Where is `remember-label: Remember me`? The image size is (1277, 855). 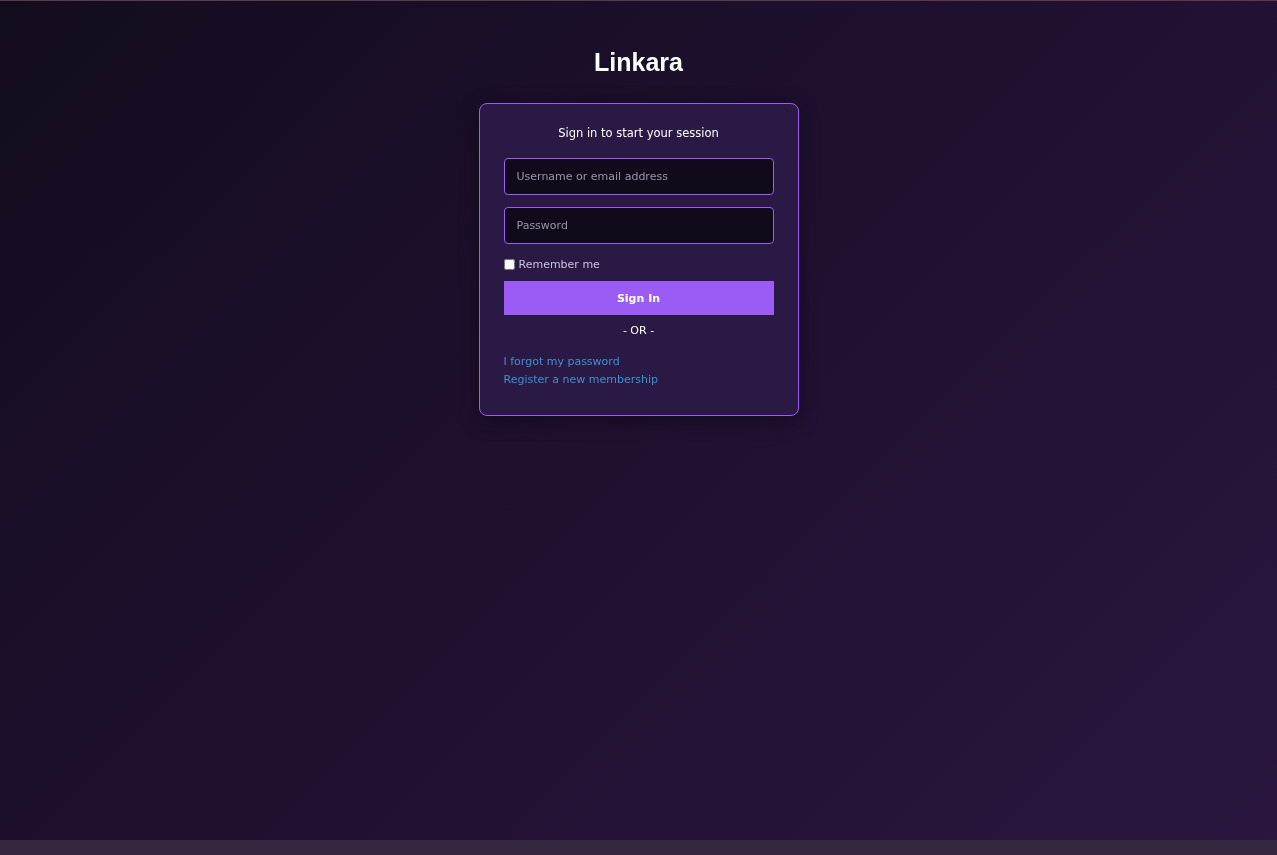 remember-label: Remember me is located at coordinates (559, 264).